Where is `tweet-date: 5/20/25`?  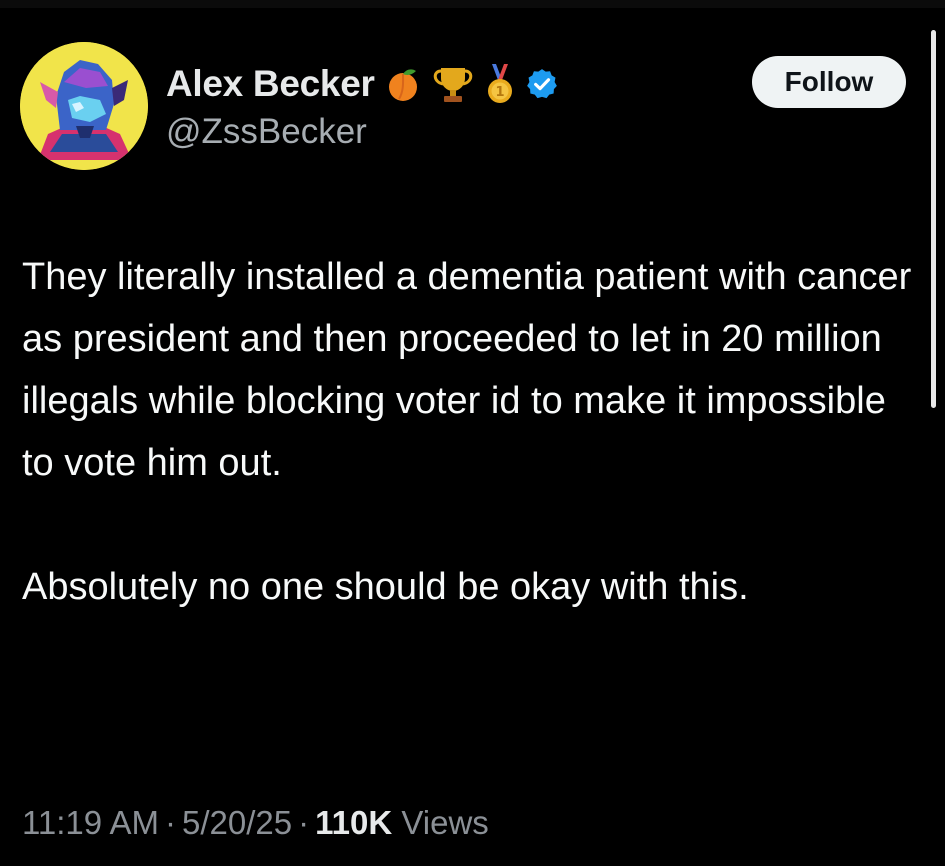 tweet-date: 5/20/25 is located at coordinates (237, 822).